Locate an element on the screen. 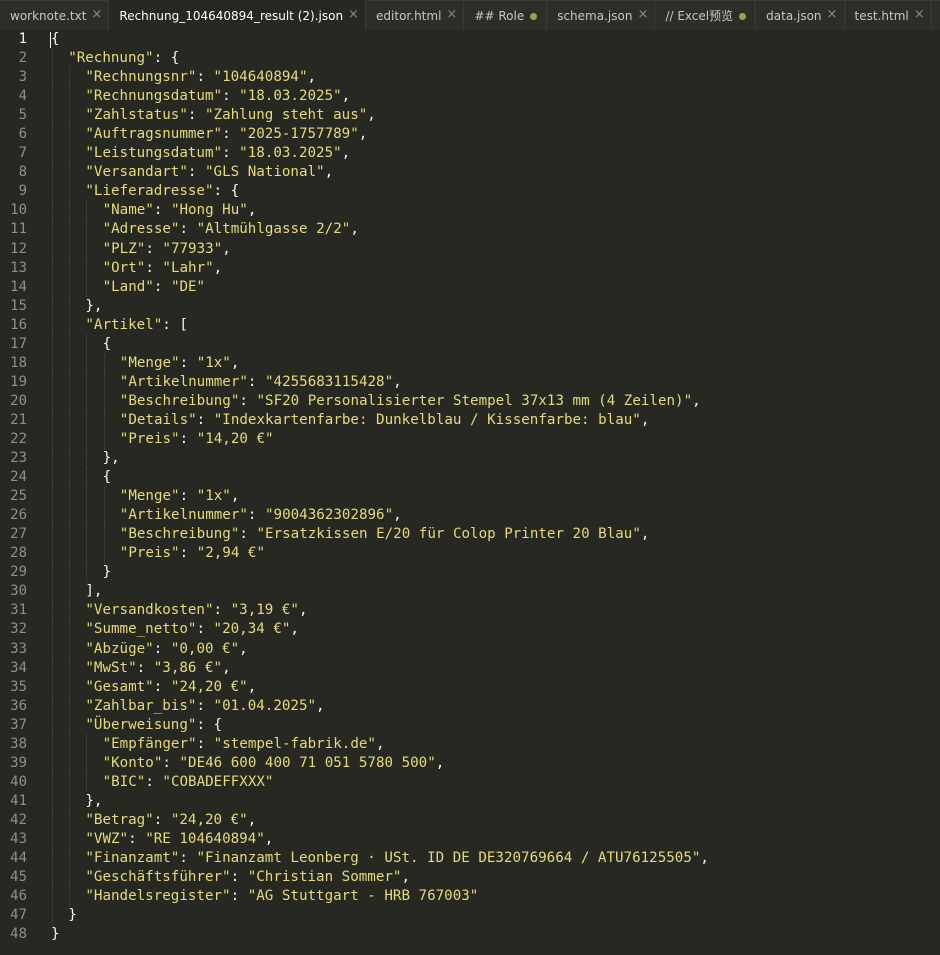  json-string: "18.03.2025" is located at coordinates (290, 153).